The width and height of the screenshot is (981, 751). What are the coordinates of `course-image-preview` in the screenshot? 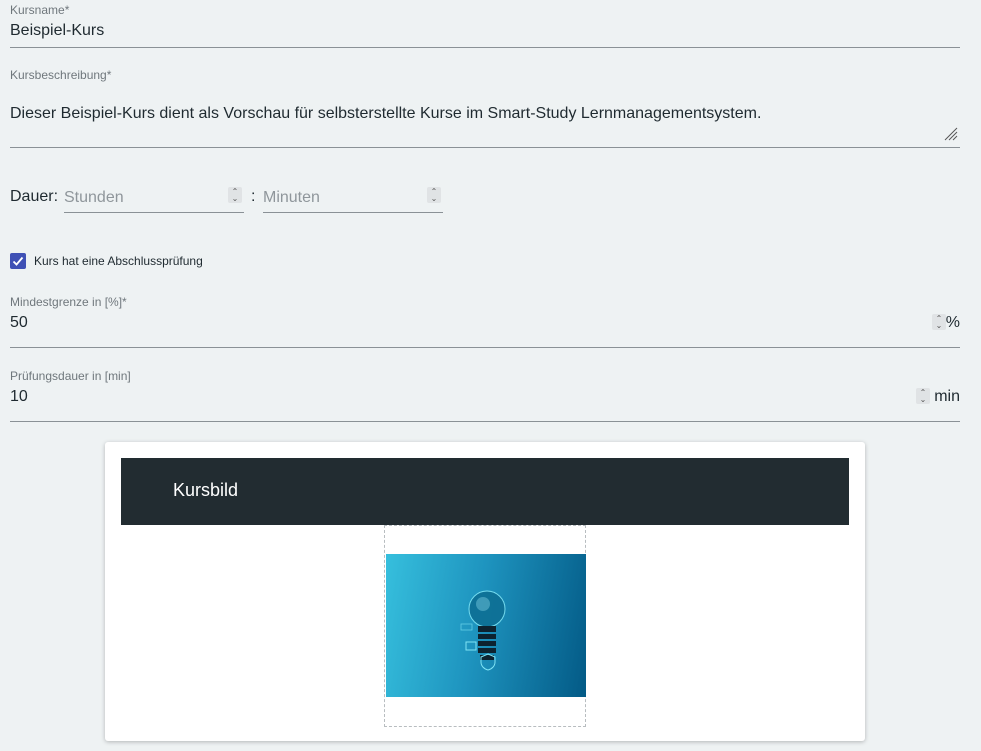 It's located at (486, 625).